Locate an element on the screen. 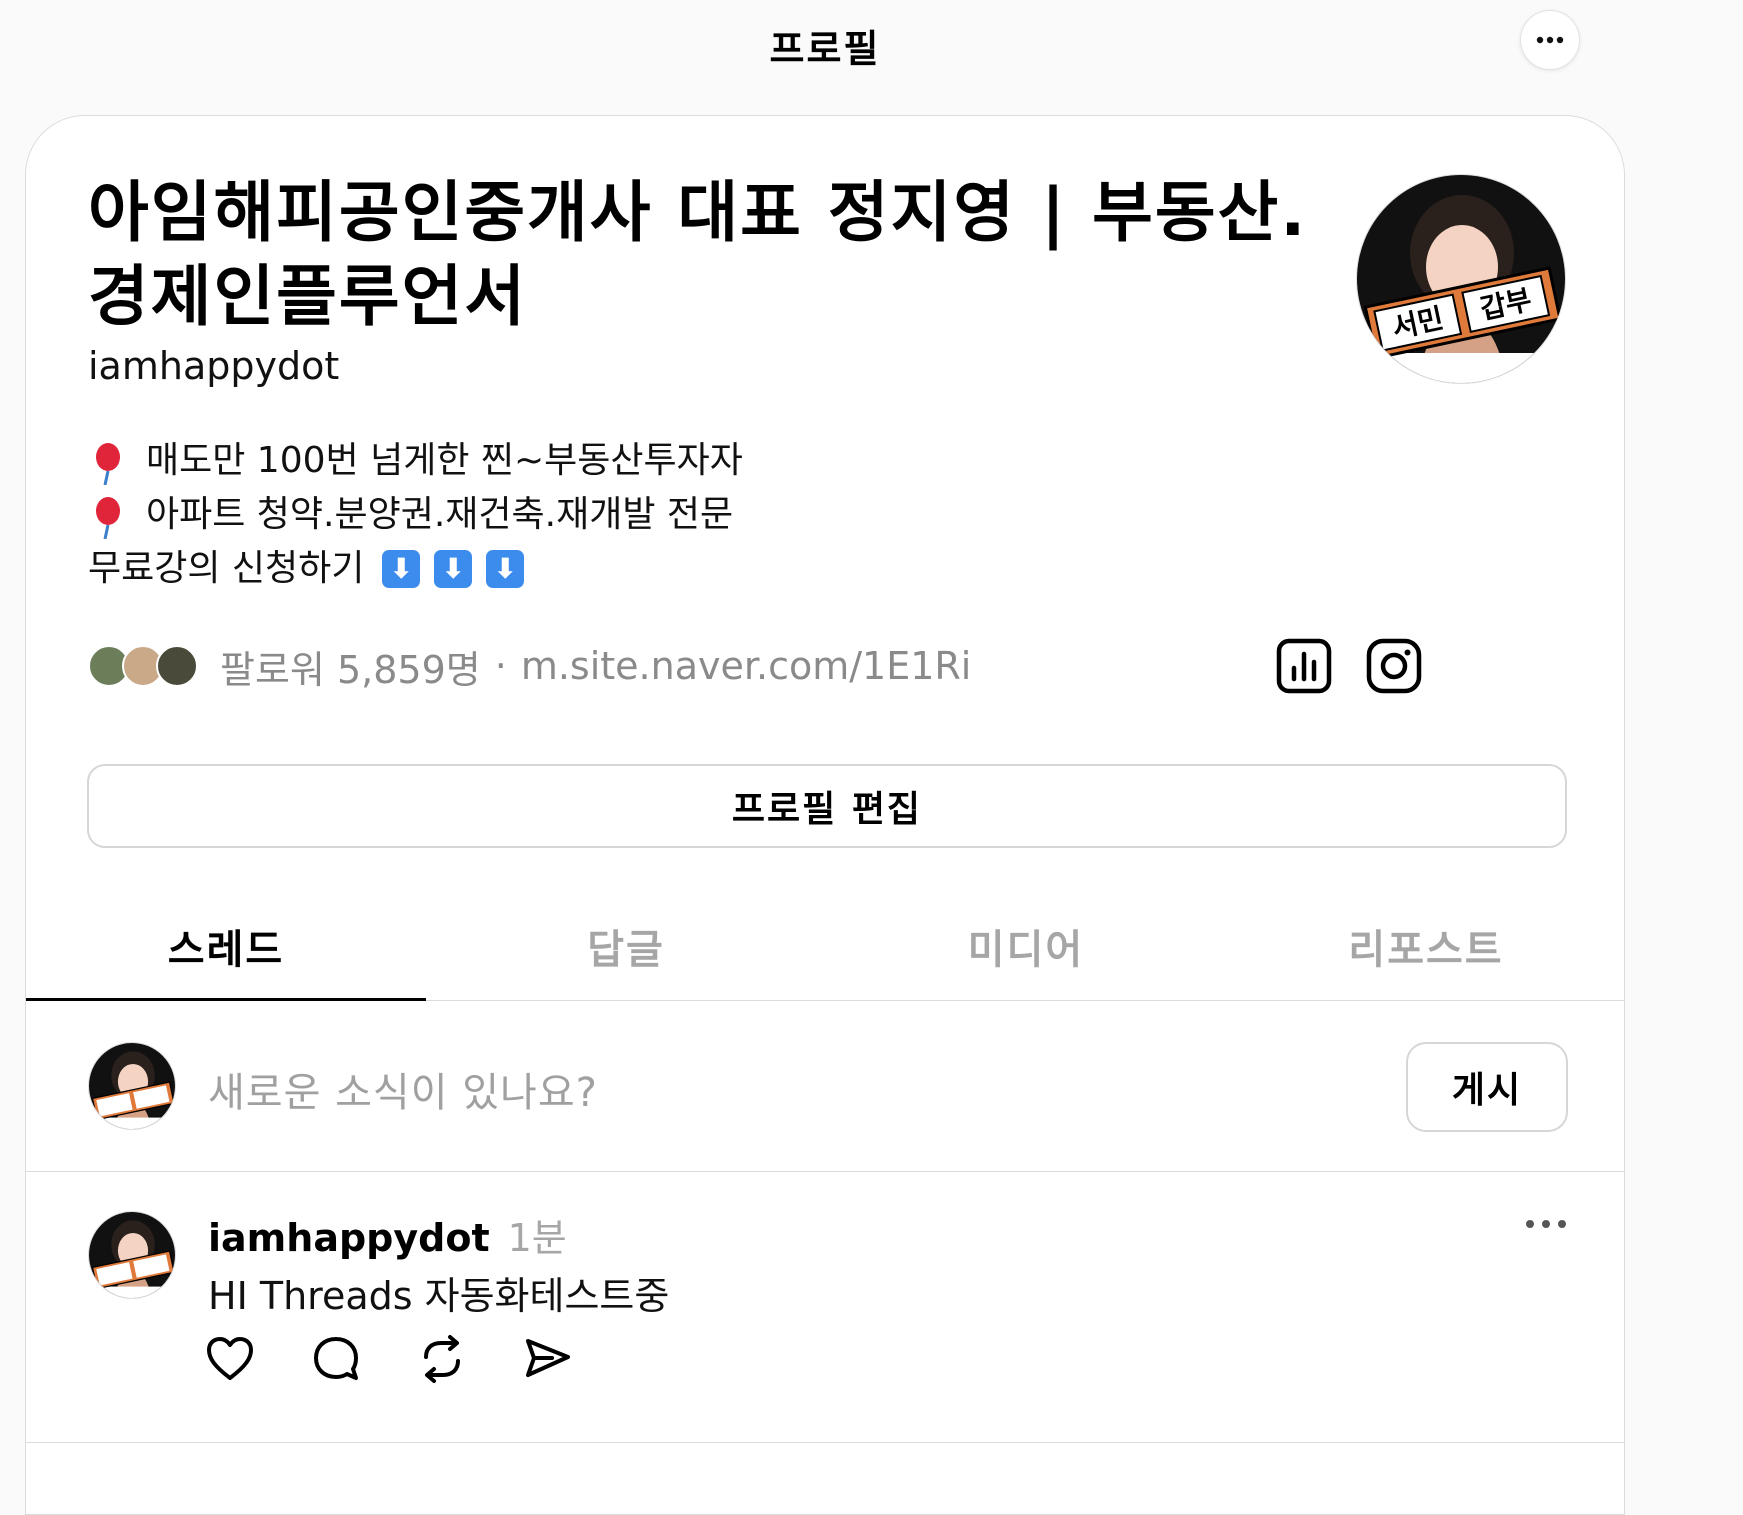 This screenshot has height=1515, width=1743. composer-avatar is located at coordinates (132, 1086).